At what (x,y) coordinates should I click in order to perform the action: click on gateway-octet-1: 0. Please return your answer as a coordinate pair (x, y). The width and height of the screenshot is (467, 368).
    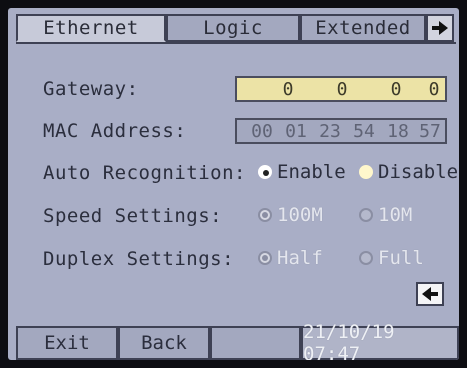
    Looking at the image, I should click on (288, 89).